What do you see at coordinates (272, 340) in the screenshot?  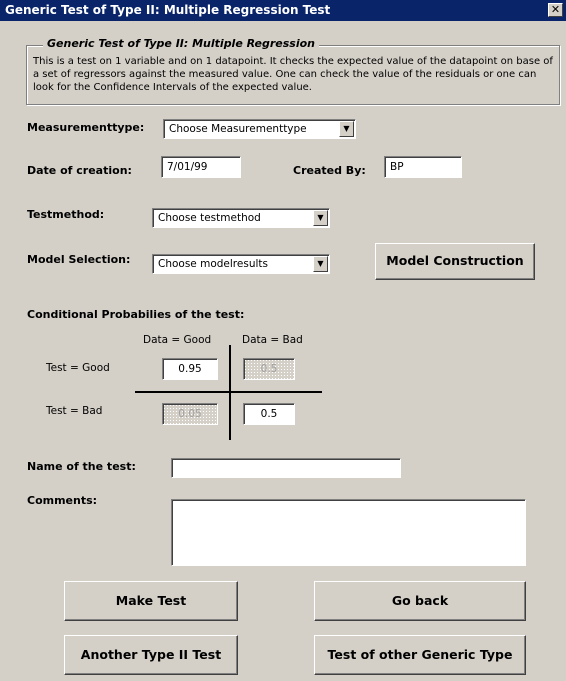 I see `col-header-data-bad: Data = Bad` at bounding box center [272, 340].